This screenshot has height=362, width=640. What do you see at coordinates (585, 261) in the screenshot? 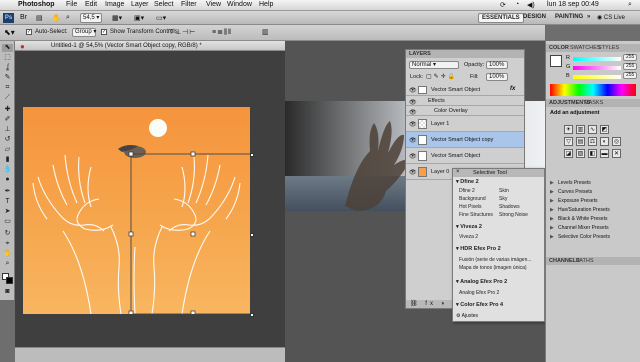
I see `tab-paths: PATHS` at bounding box center [585, 261].